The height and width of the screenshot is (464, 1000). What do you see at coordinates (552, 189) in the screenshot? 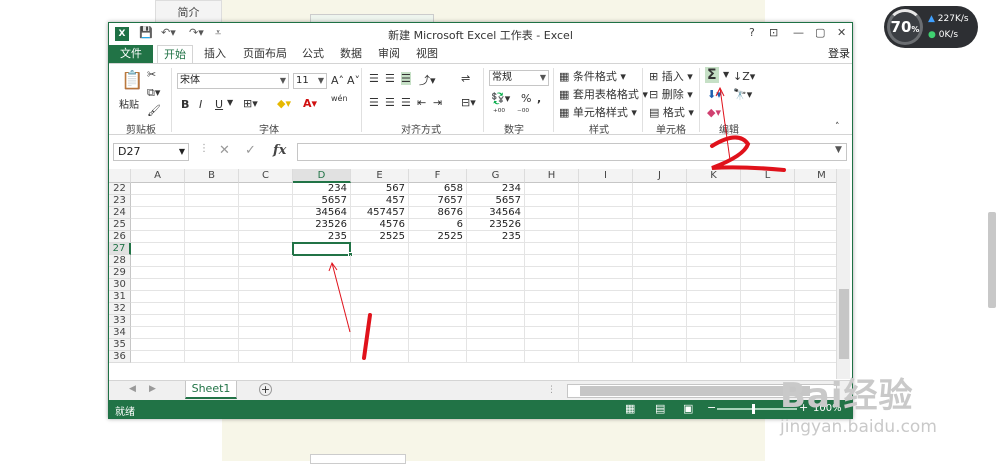
I see `cell-h22` at bounding box center [552, 189].